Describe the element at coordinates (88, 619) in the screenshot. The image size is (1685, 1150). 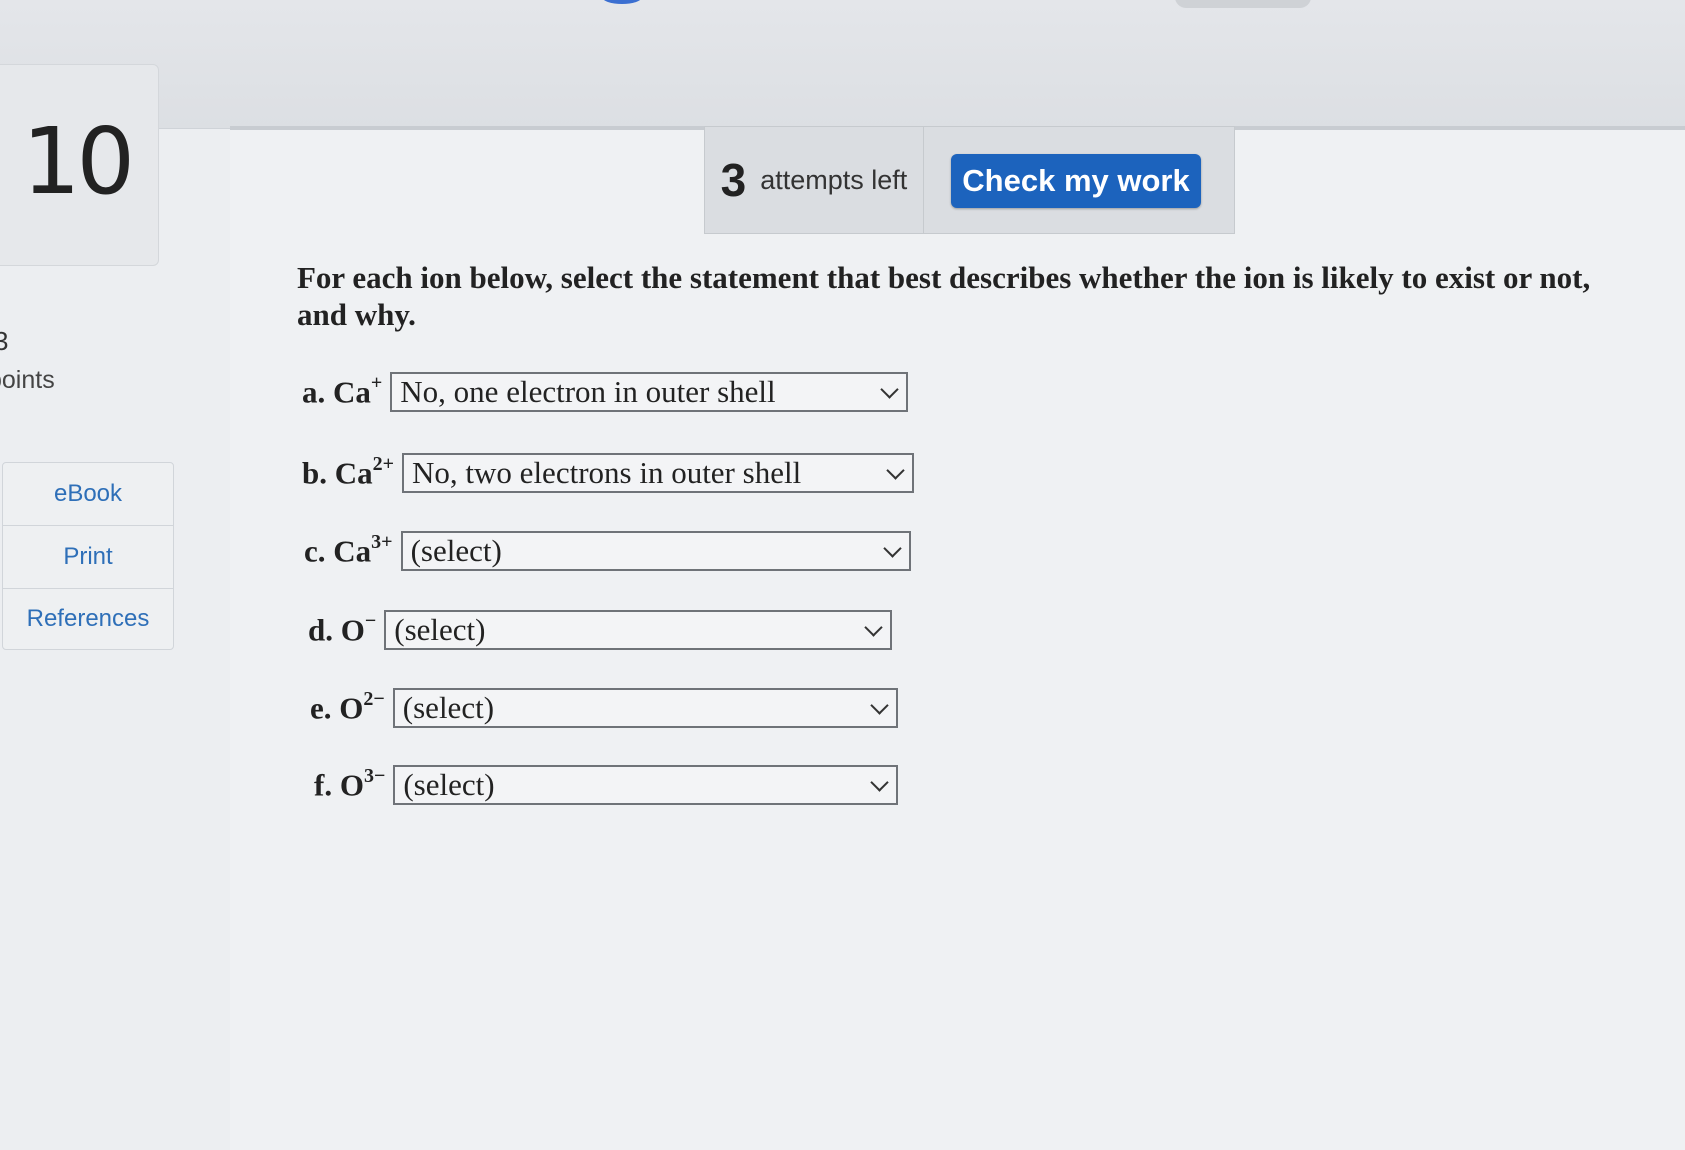
I see `references-button: References` at that location.